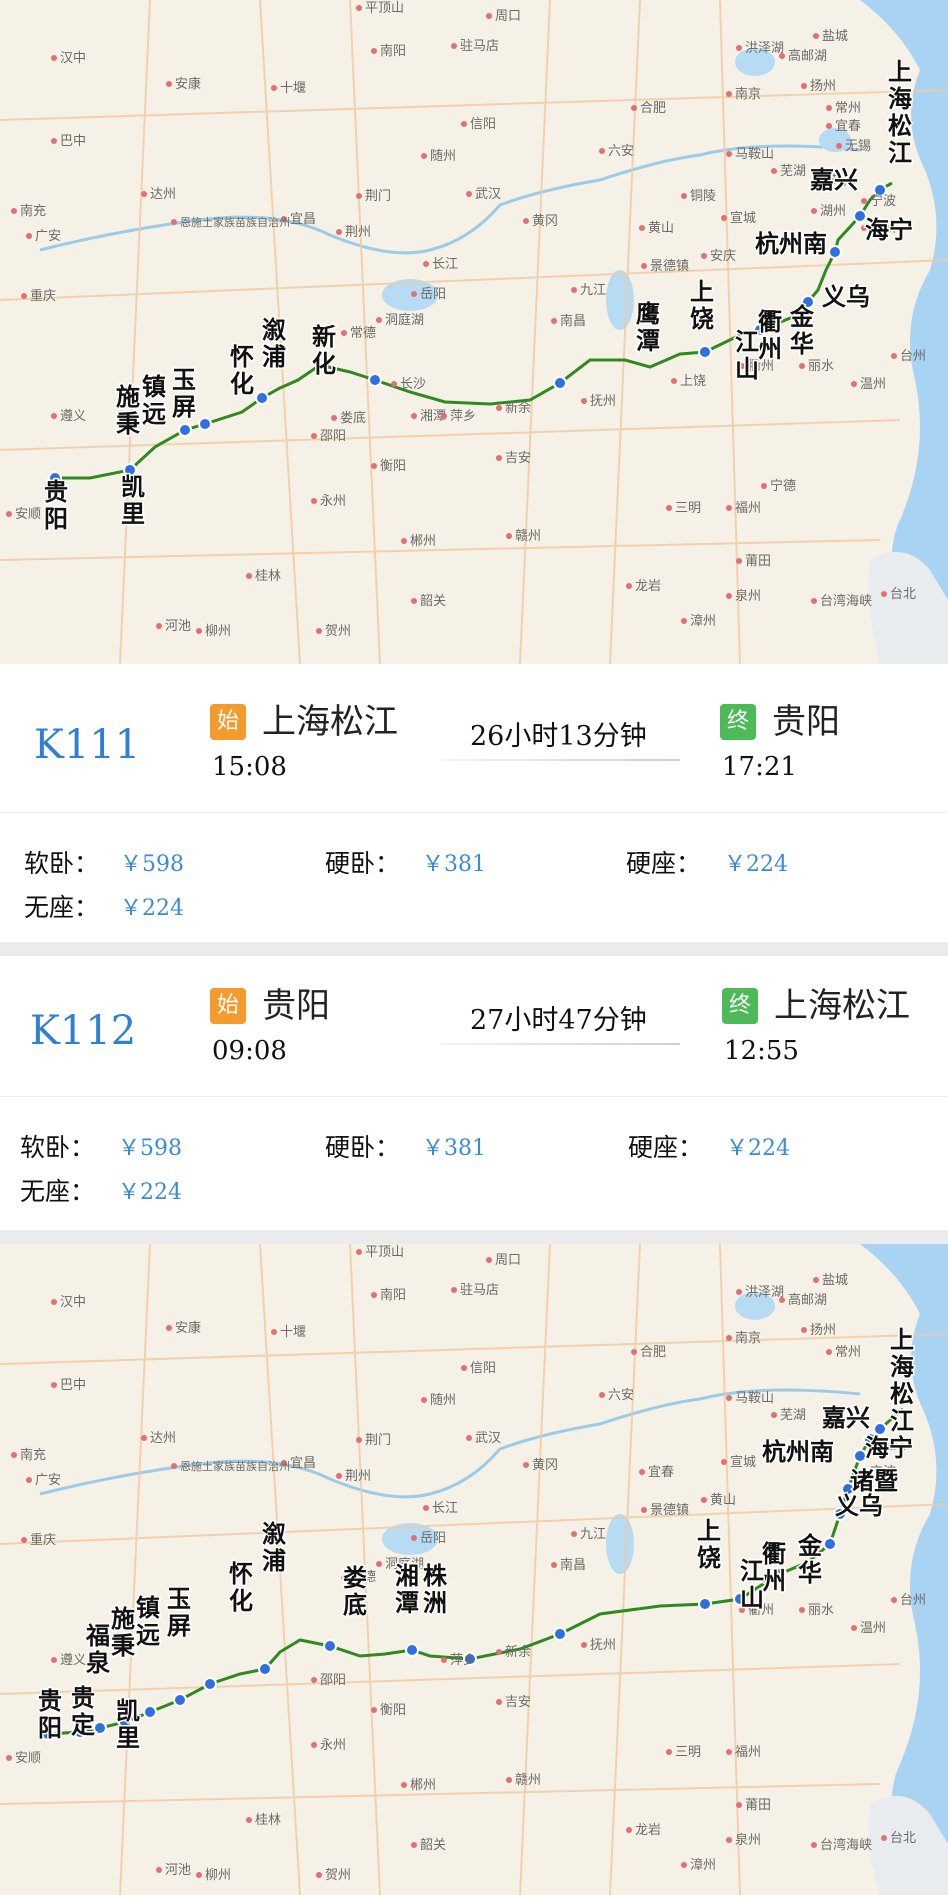  What do you see at coordinates (83, 1031) in the screenshot?
I see `train-number: K112` at bounding box center [83, 1031].